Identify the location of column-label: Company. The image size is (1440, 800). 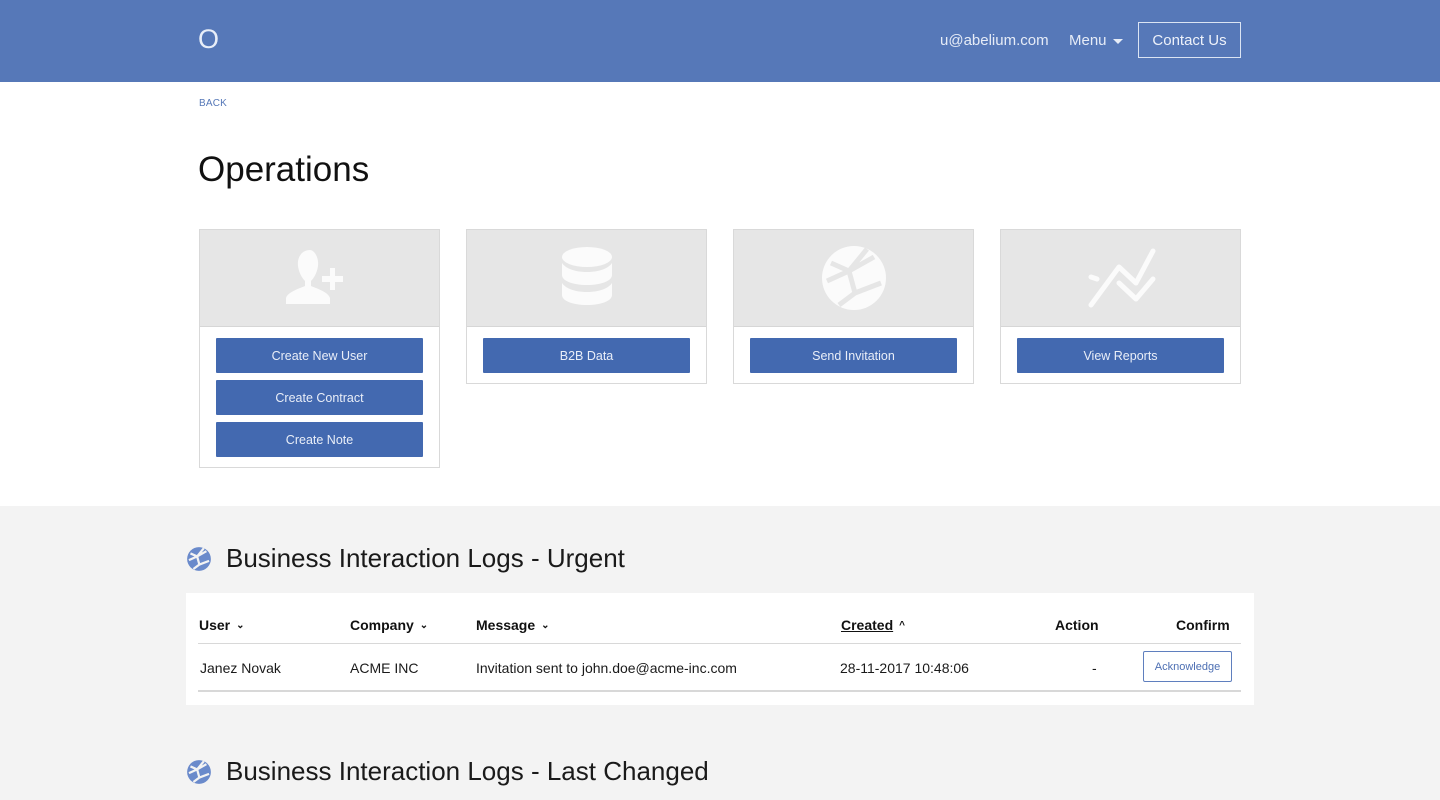
(382, 625).